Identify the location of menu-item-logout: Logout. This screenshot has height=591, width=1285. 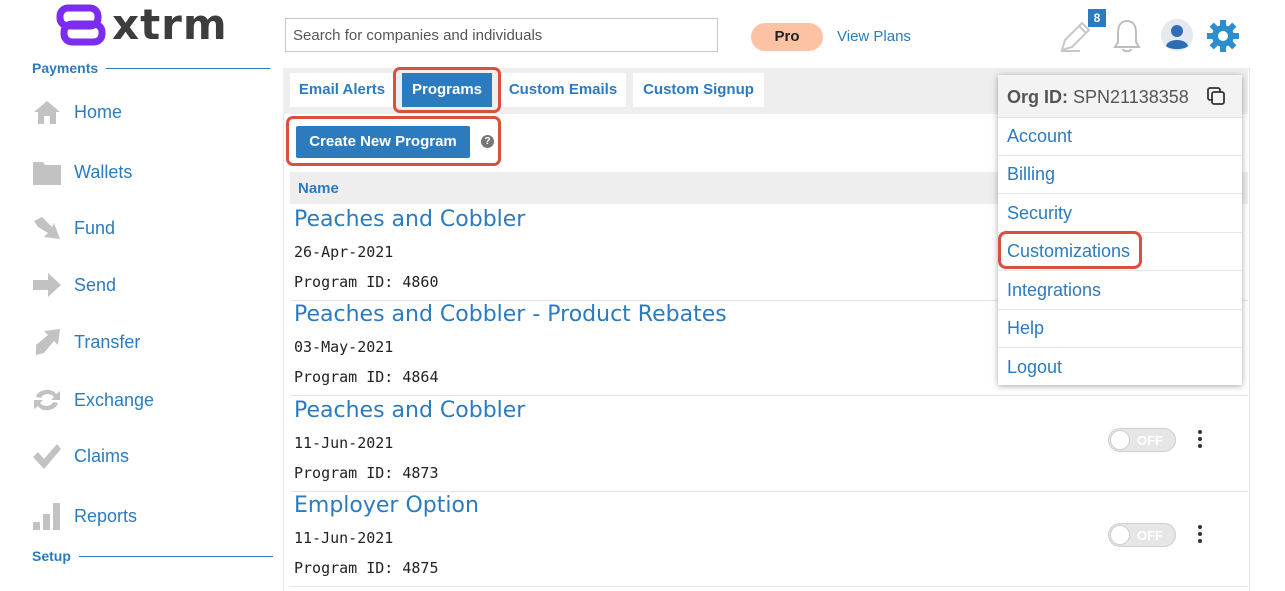
(1120, 367).